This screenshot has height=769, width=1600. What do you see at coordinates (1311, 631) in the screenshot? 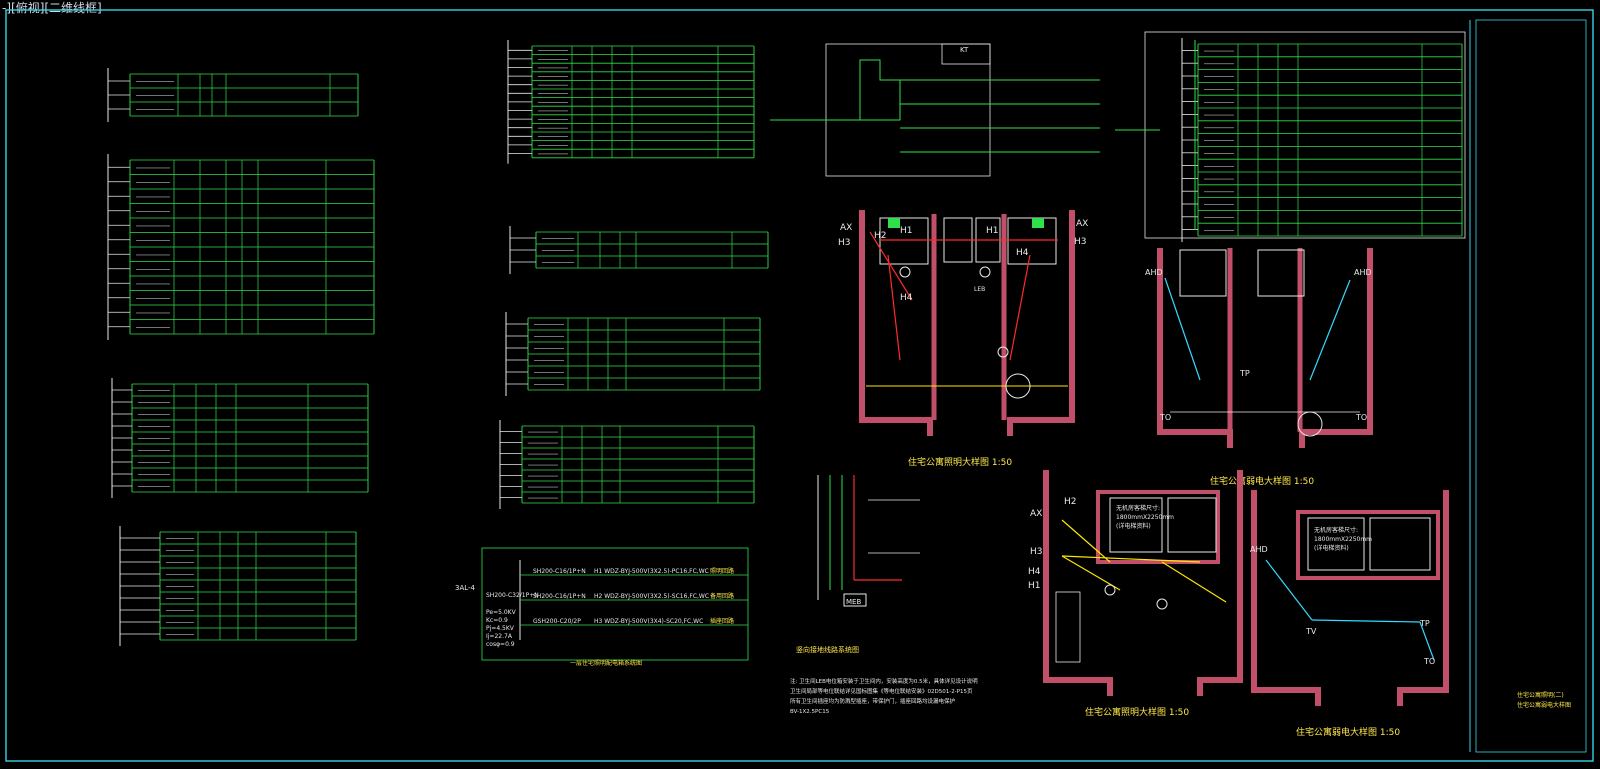
I see `tv-label-bottom: TV` at bounding box center [1311, 631].